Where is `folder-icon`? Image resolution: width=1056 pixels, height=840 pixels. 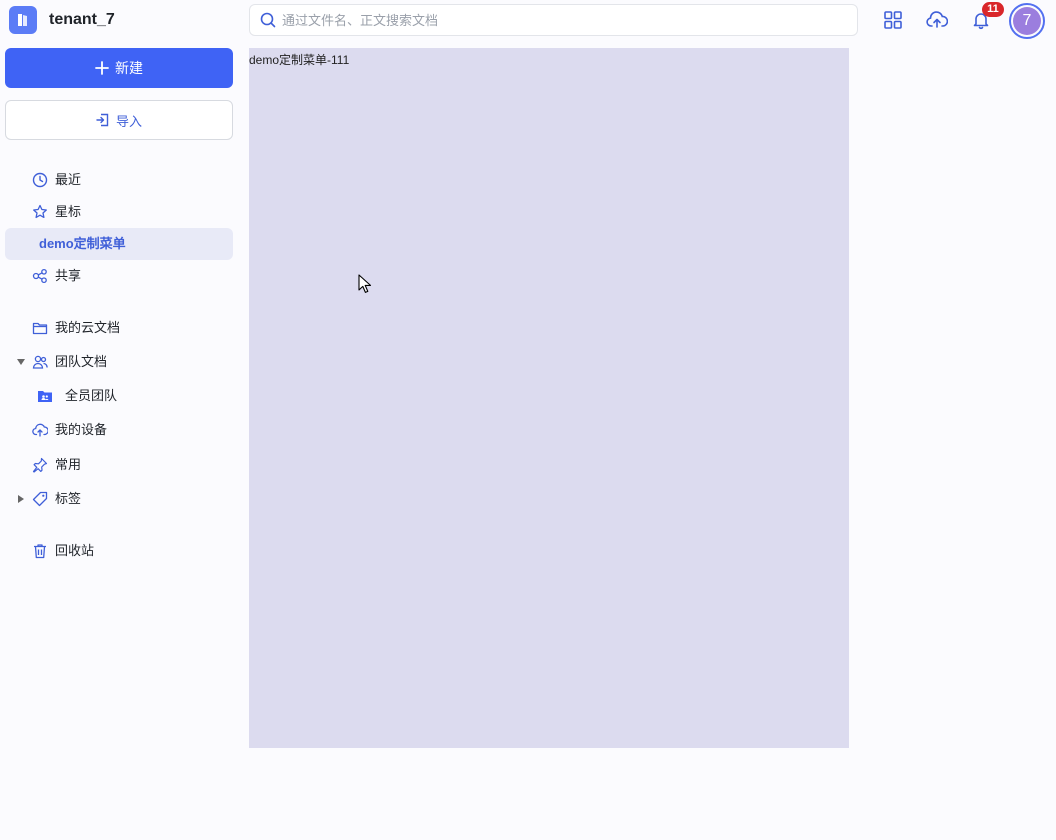 folder-icon is located at coordinates (40, 328).